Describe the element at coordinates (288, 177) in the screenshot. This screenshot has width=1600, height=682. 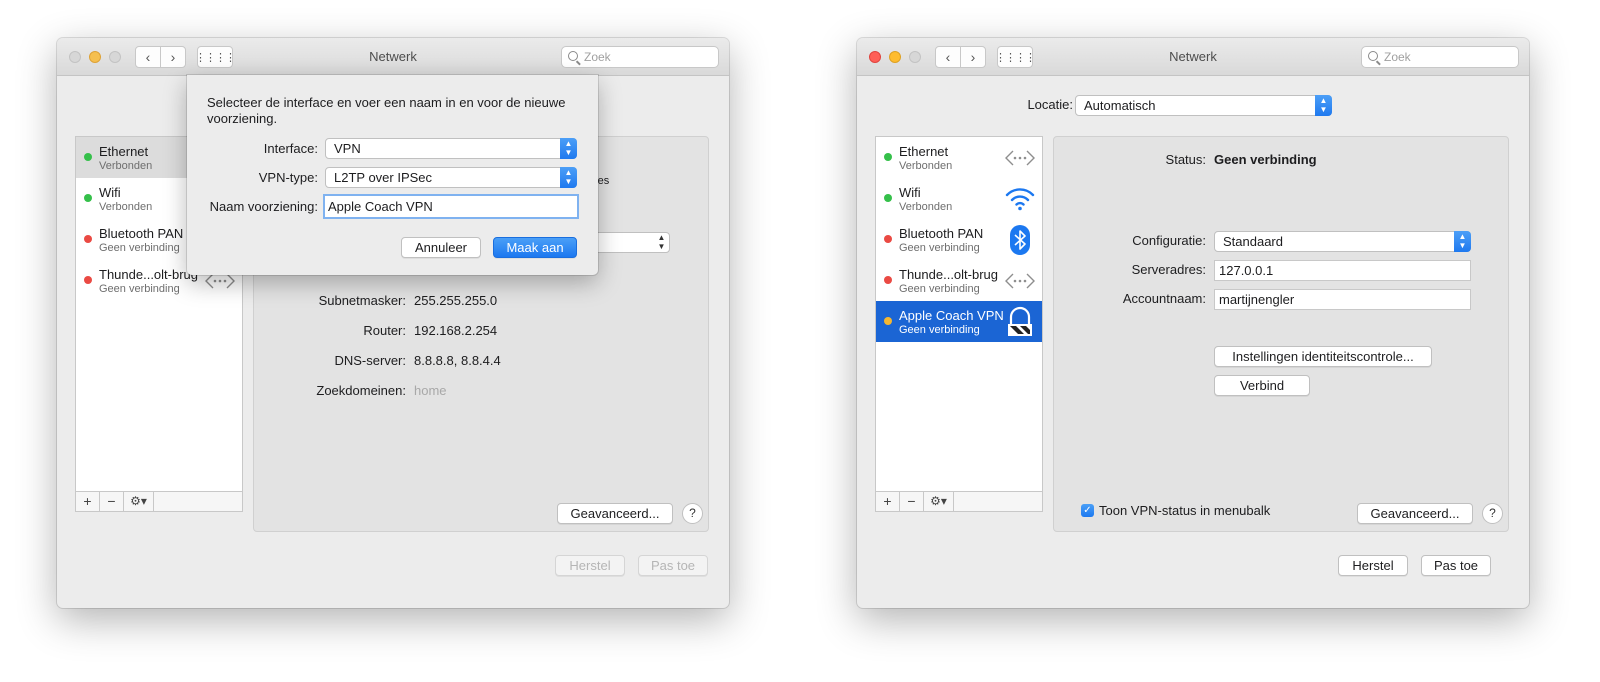
I see `vpn-type-label: VPN-type:` at that location.